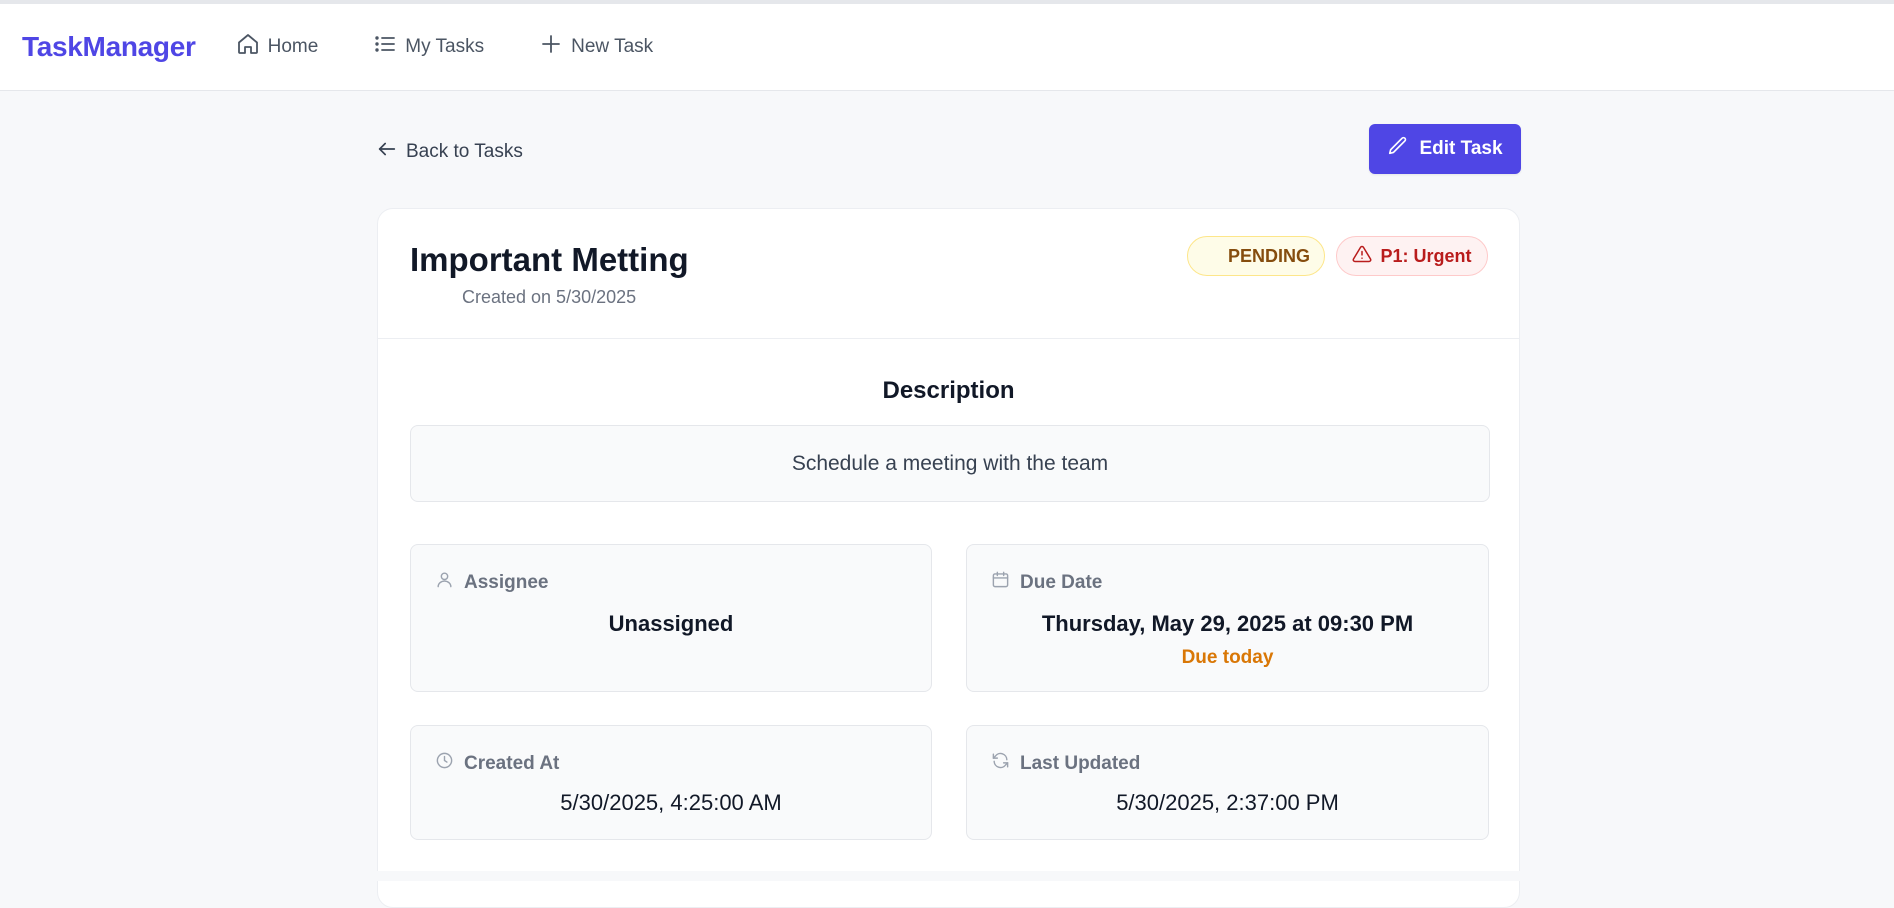 This screenshot has height=908, width=1894. I want to click on description-text: Schedule a meeting with the team, so click(950, 463).